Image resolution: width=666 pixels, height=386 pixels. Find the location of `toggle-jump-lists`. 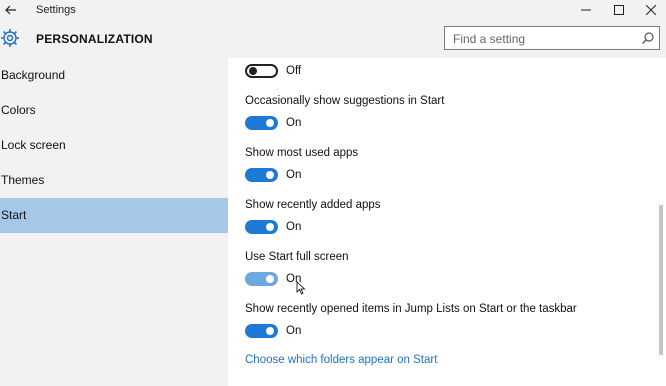

toggle-jump-lists is located at coordinates (261, 331).